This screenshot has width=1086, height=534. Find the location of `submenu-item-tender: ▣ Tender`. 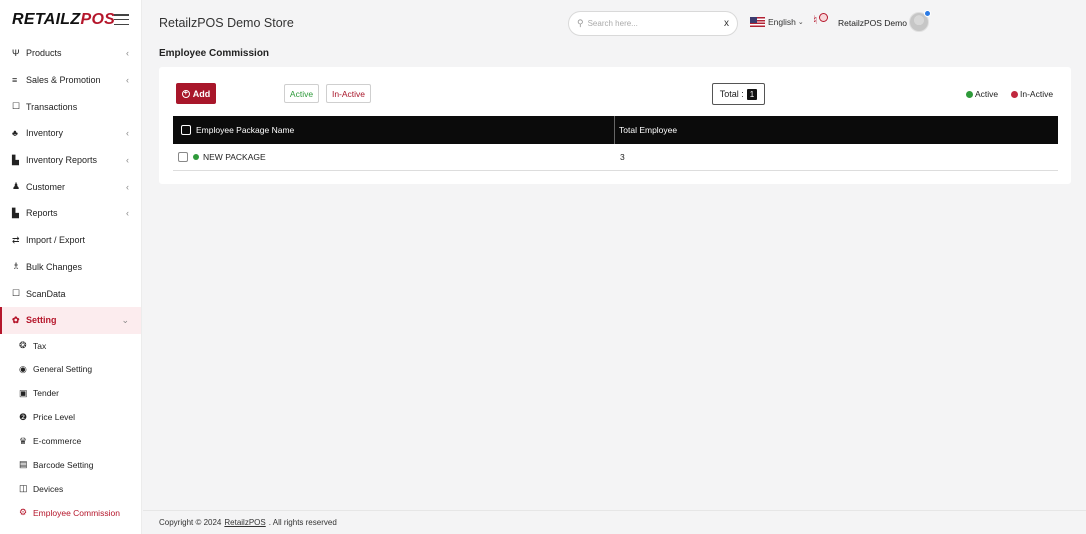

submenu-item-tender: ▣ Tender is located at coordinates (70, 393).